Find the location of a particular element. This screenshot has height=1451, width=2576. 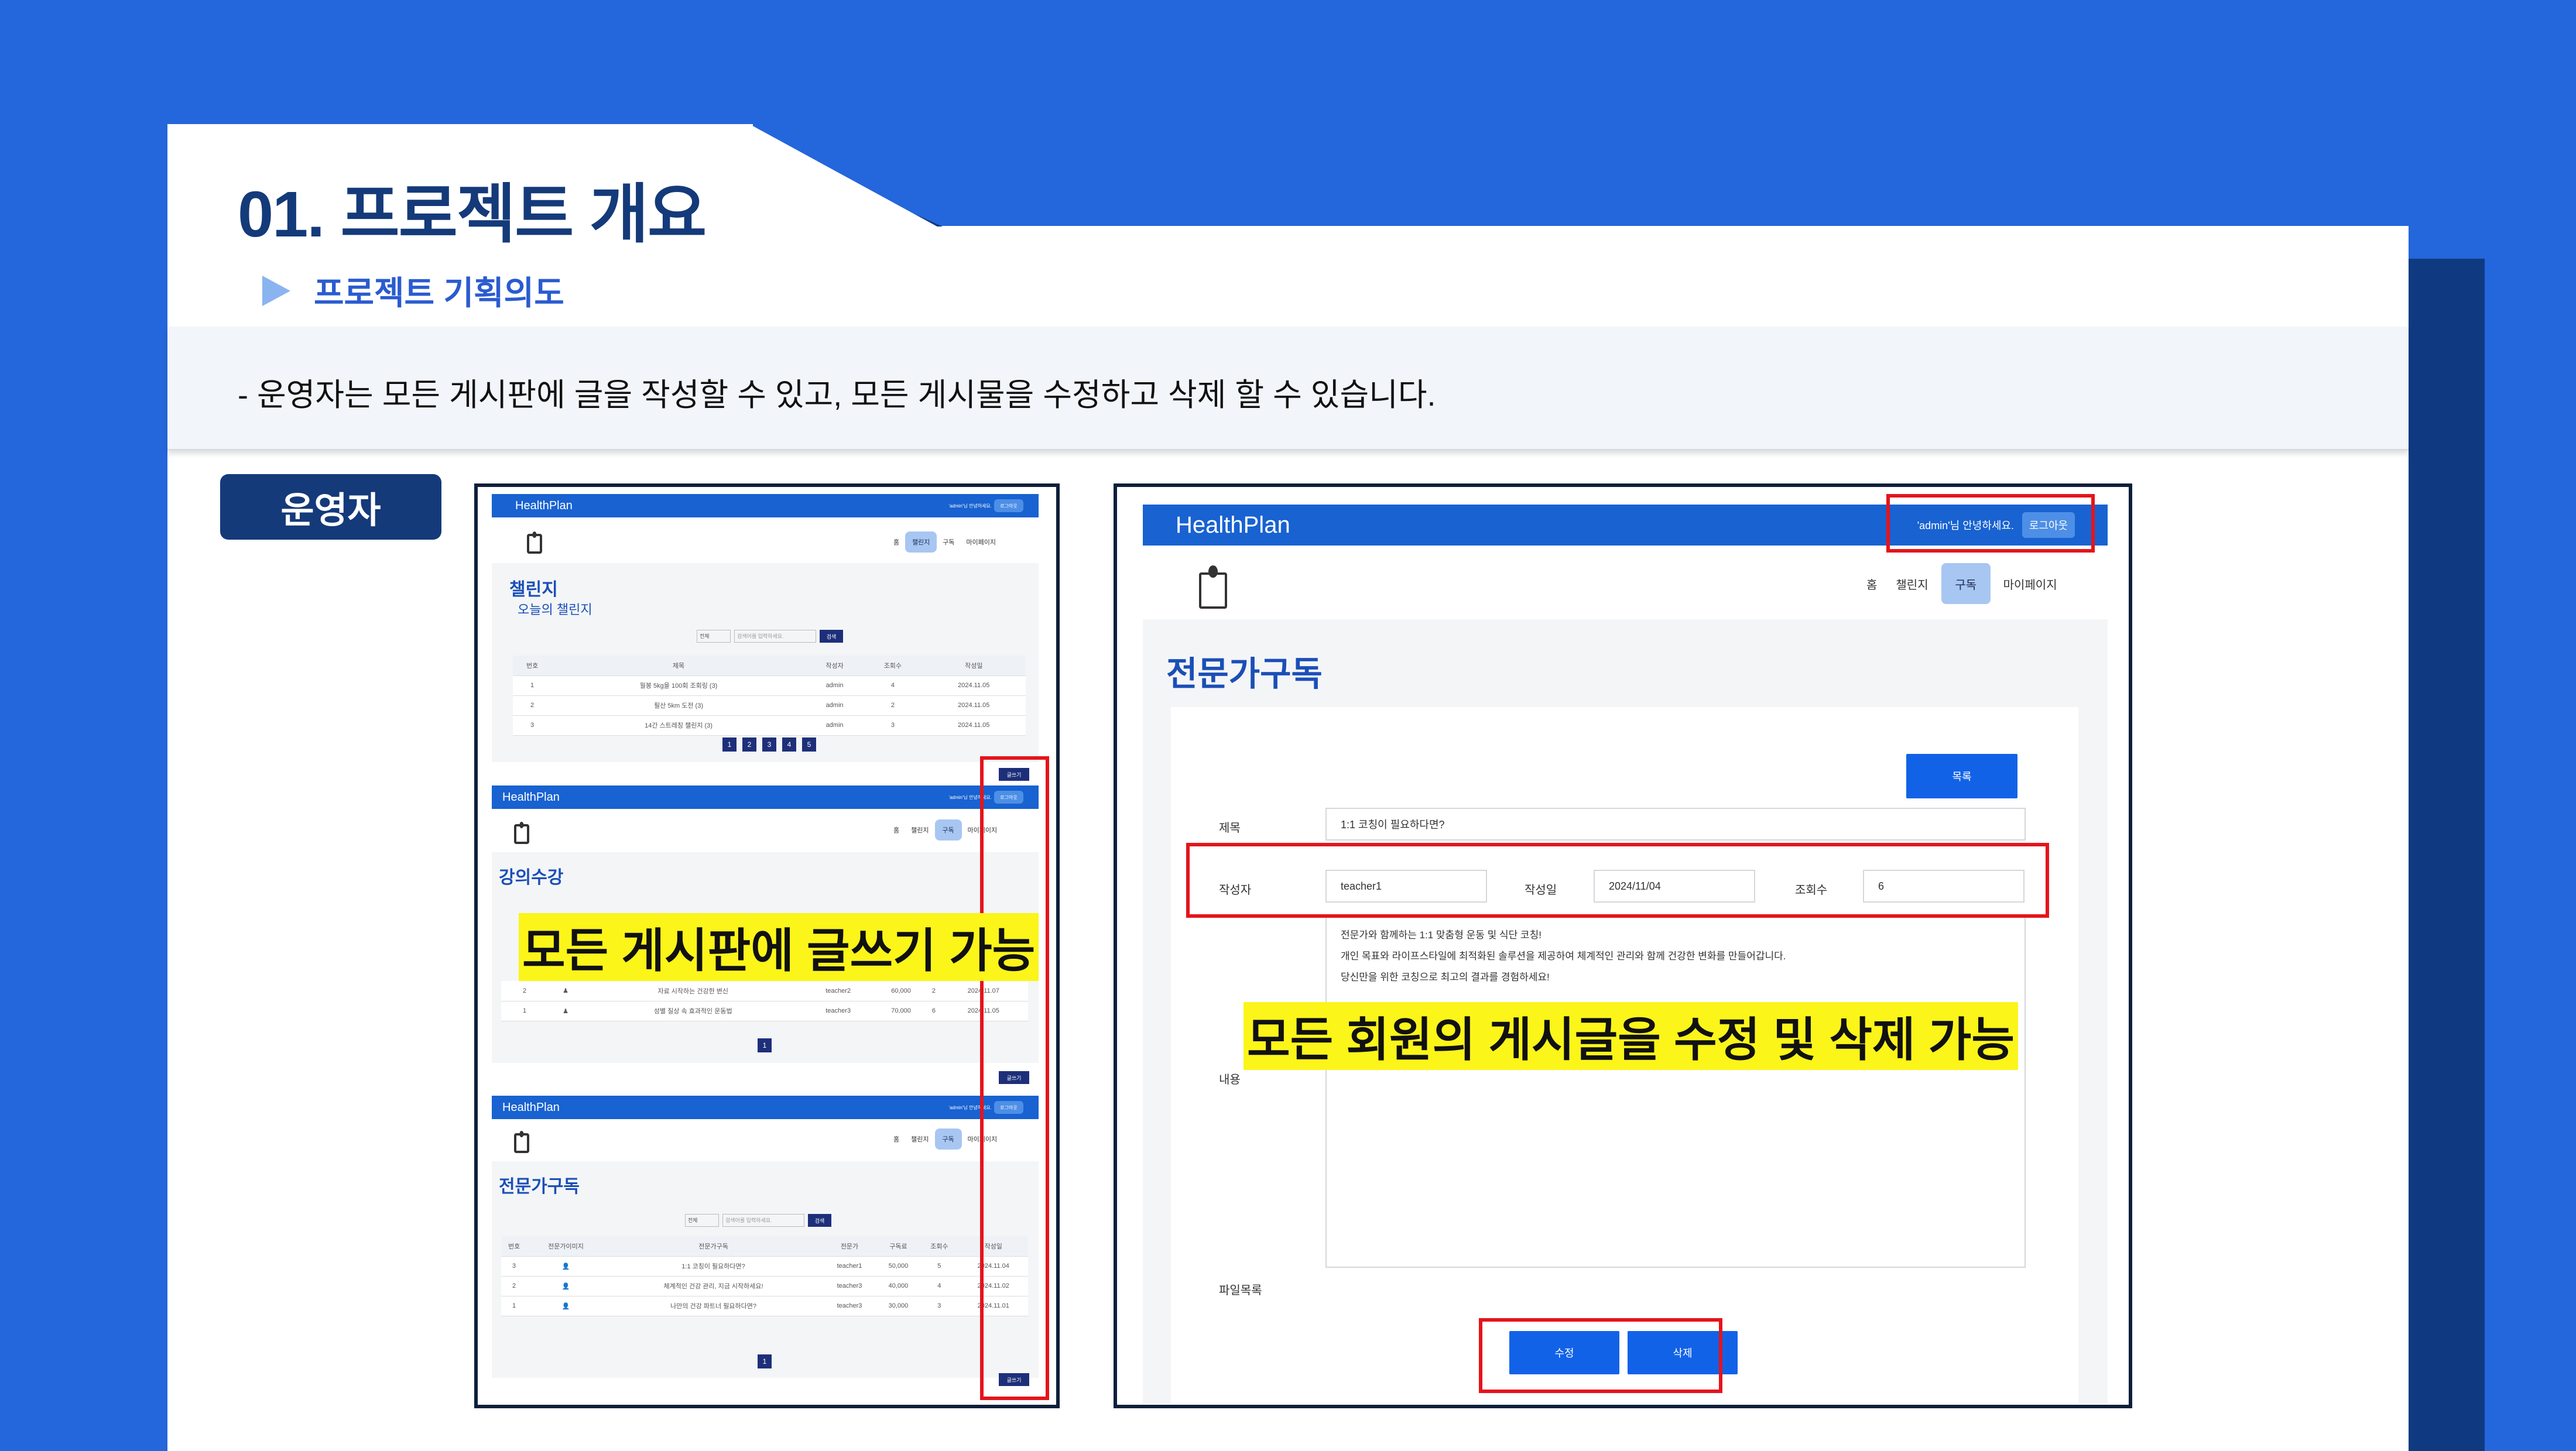

logout-button: 로그아웃 is located at coordinates (1008, 505).